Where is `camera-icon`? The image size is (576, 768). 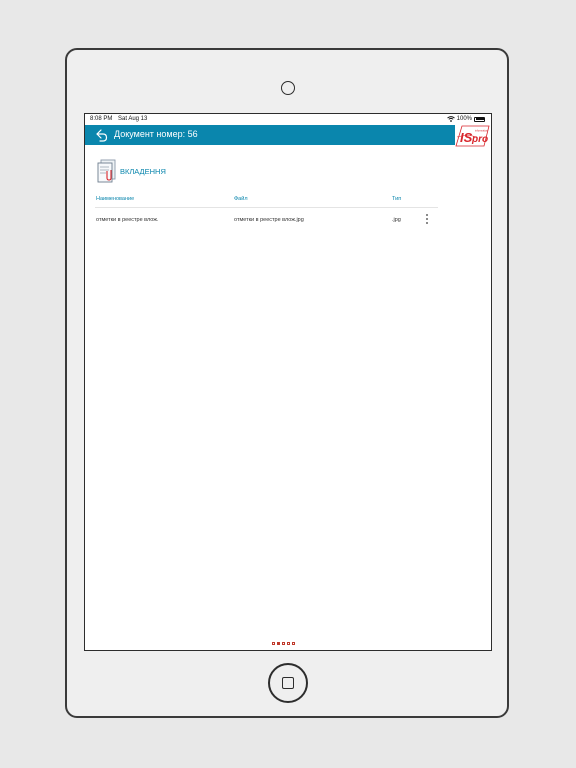 camera-icon is located at coordinates (288, 88).